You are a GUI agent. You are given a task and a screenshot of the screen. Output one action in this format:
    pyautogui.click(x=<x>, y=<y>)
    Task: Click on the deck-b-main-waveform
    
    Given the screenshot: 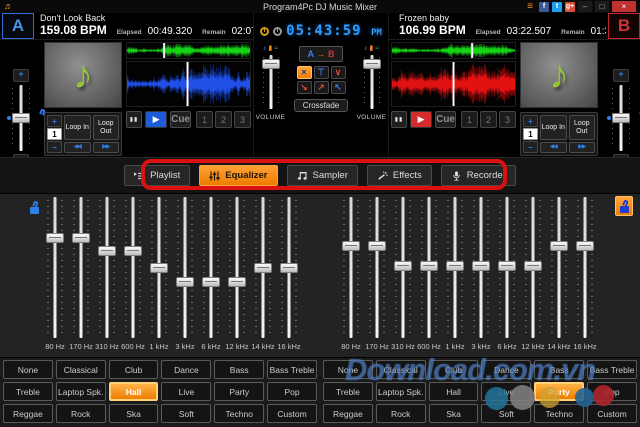 What is the action you would take?
    pyautogui.click(x=453, y=84)
    